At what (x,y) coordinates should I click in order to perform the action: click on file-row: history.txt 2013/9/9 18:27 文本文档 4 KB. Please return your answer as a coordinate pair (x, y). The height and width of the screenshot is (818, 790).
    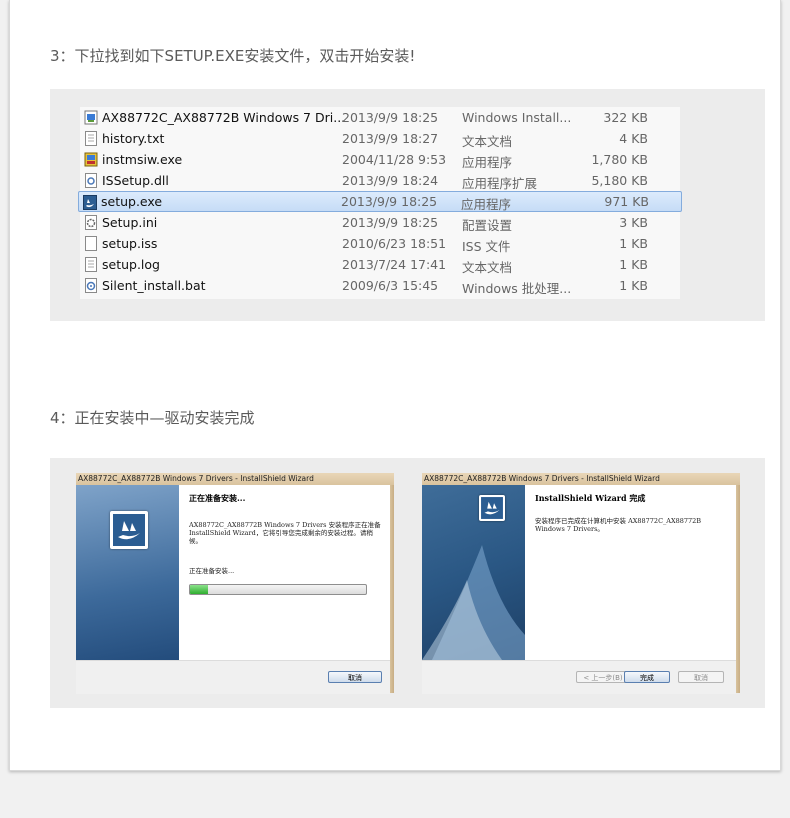
    Looking at the image, I should click on (380, 138).